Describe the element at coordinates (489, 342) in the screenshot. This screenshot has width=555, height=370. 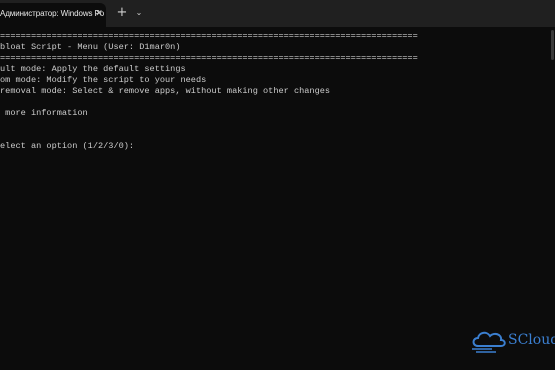
I see `cloud-logo-icon` at that location.